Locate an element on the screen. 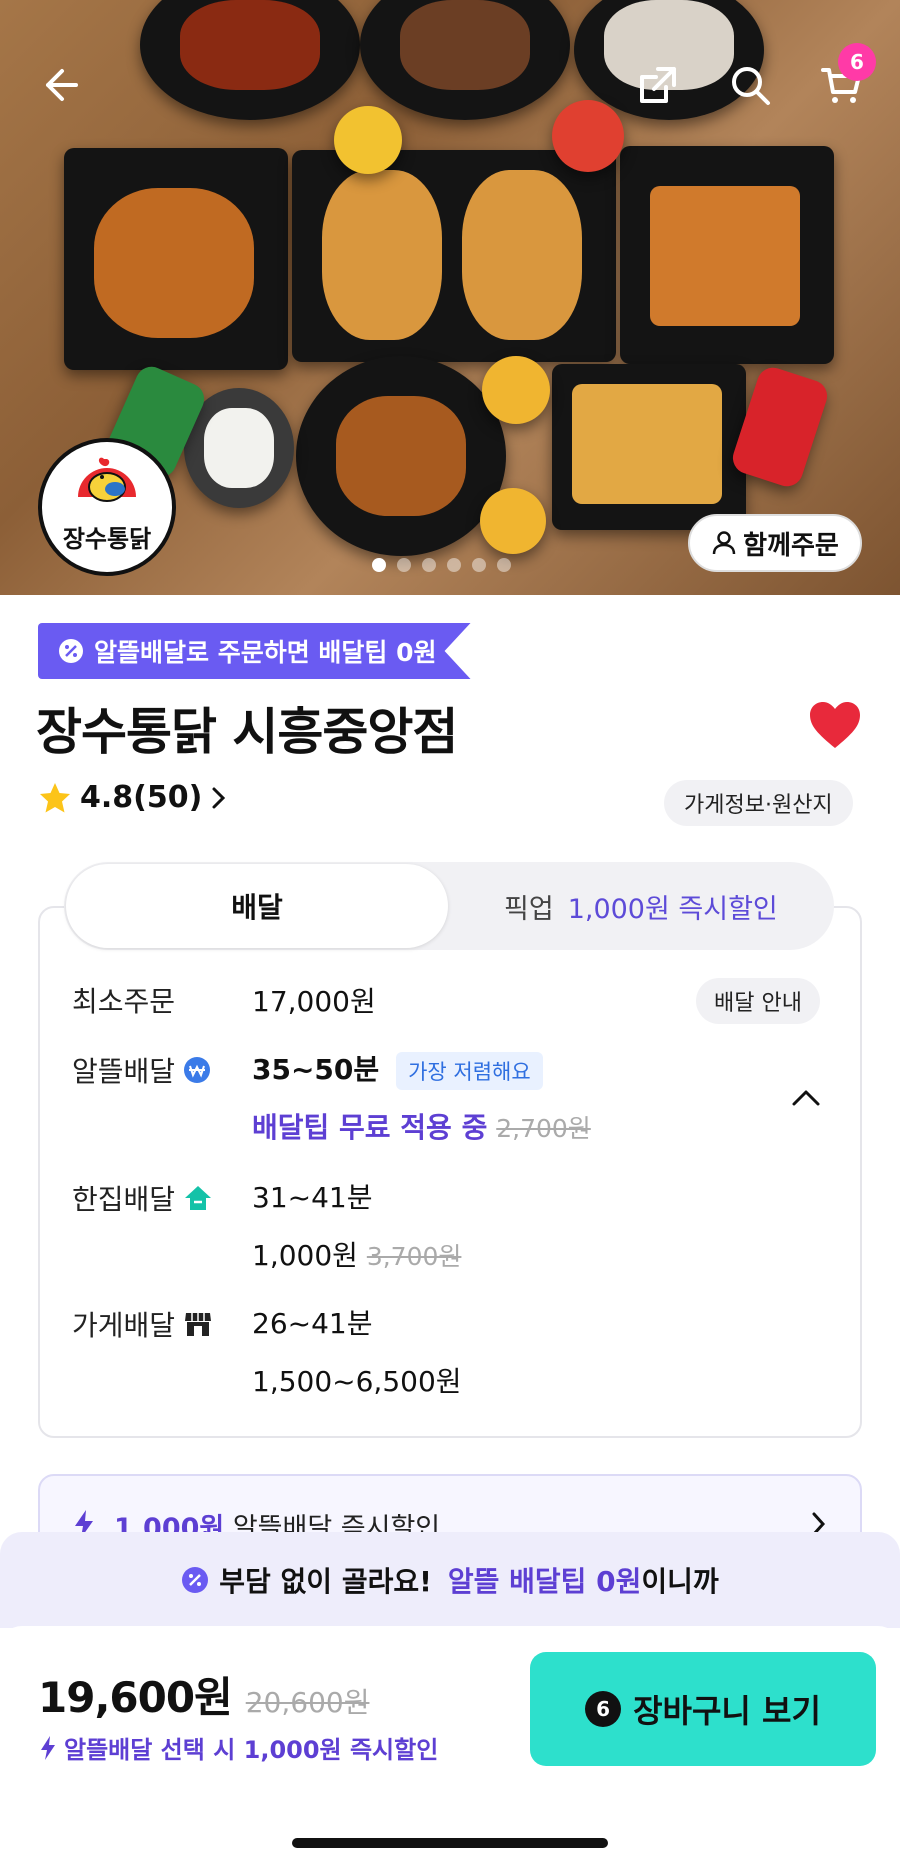 This screenshot has width=900, height=1868. person-icon is located at coordinates (724, 543).